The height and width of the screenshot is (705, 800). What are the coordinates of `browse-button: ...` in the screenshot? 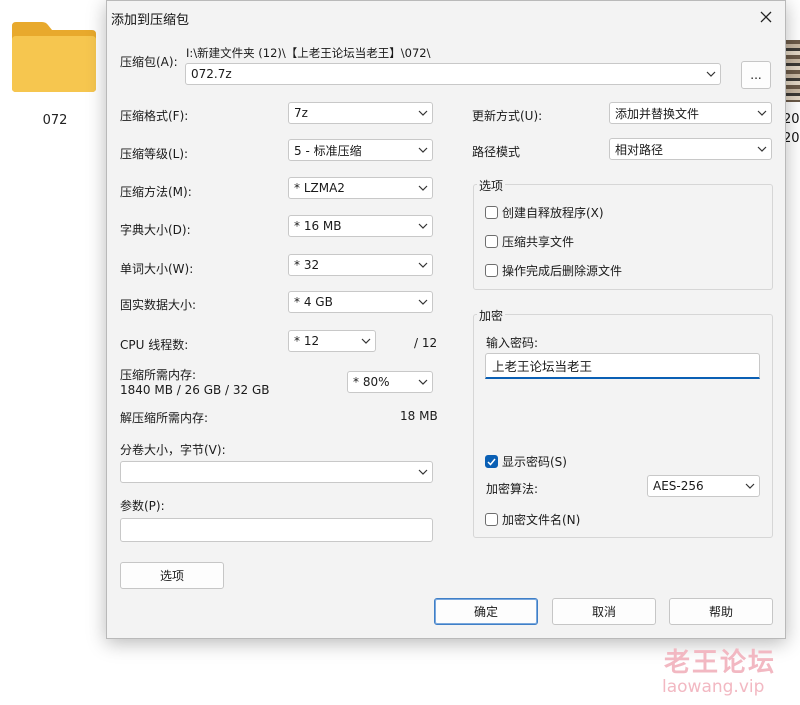 It's located at (756, 75).